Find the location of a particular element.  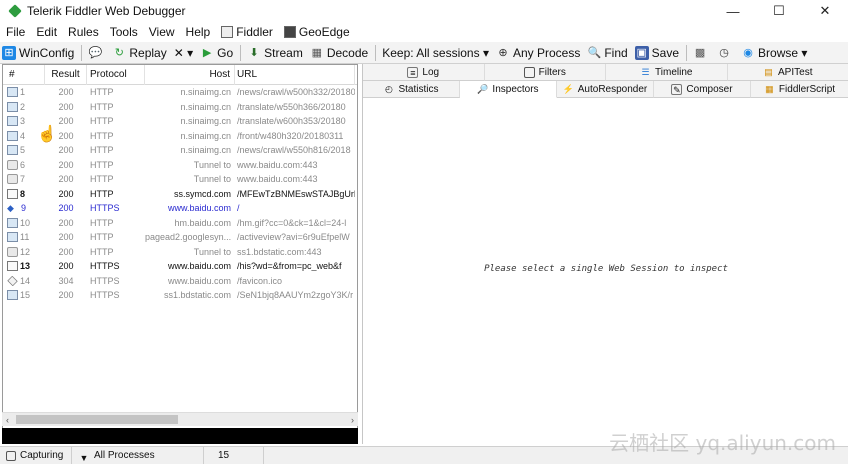

capturing-toggle: Capturing is located at coordinates (36, 455).